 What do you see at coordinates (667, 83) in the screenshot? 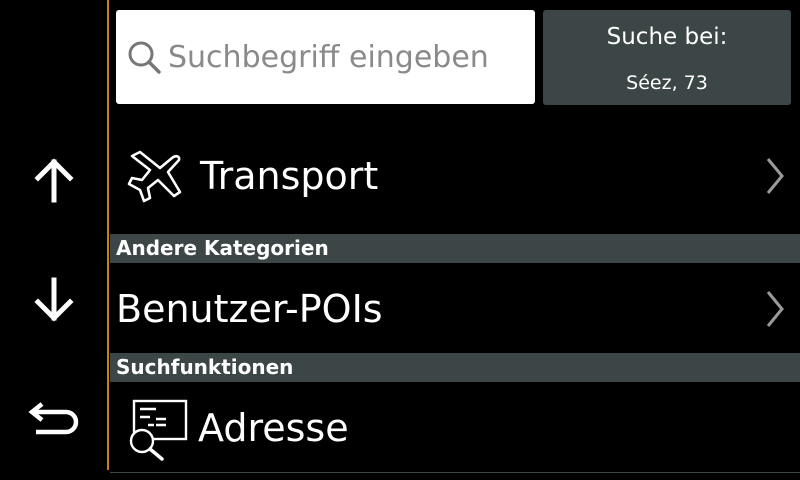
I see `search-near-location: Séez, 73` at bounding box center [667, 83].